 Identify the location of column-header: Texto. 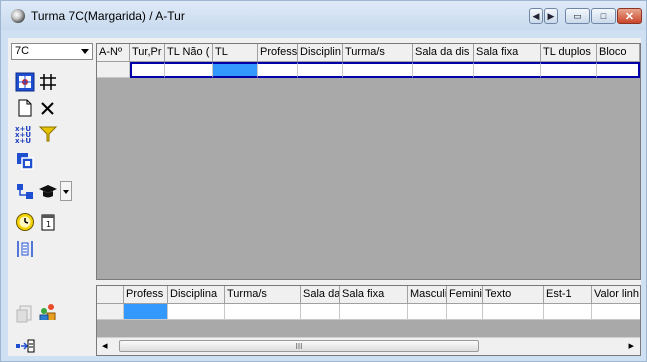
(513, 295).